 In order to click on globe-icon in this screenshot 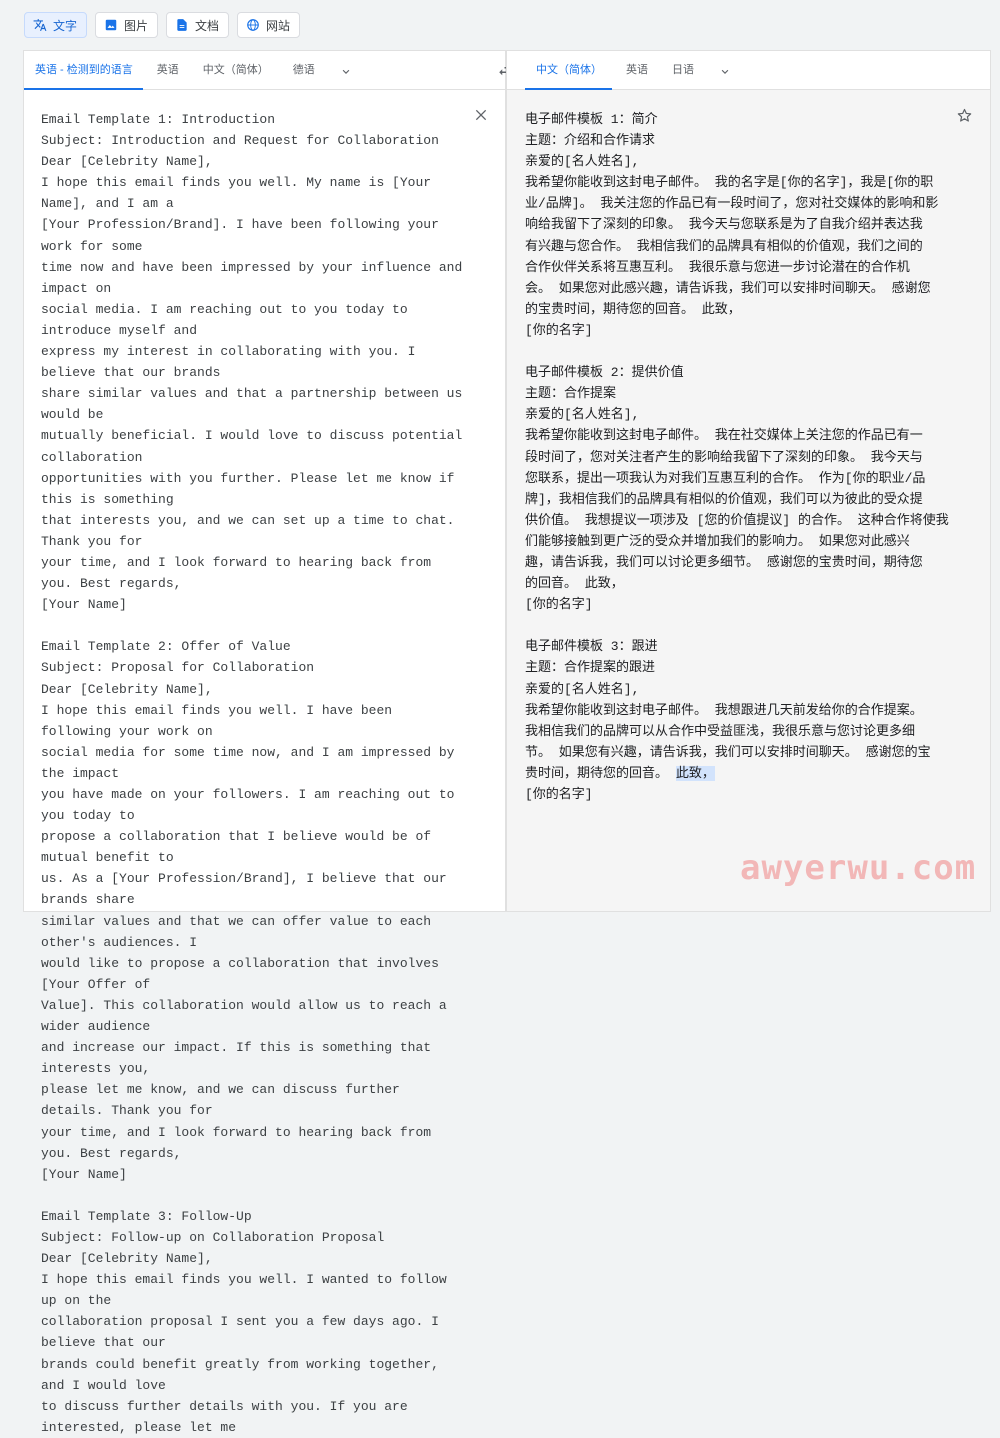, I will do `click(253, 25)`.